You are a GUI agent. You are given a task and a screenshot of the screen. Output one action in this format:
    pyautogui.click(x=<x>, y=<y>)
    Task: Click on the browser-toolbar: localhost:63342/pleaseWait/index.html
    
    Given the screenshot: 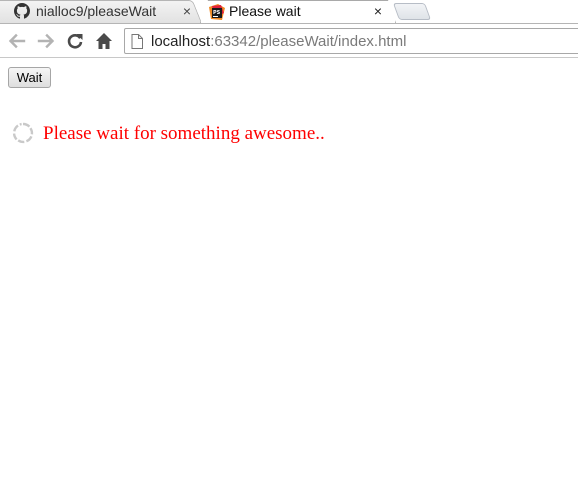 What is the action you would take?
    pyautogui.click(x=289, y=40)
    